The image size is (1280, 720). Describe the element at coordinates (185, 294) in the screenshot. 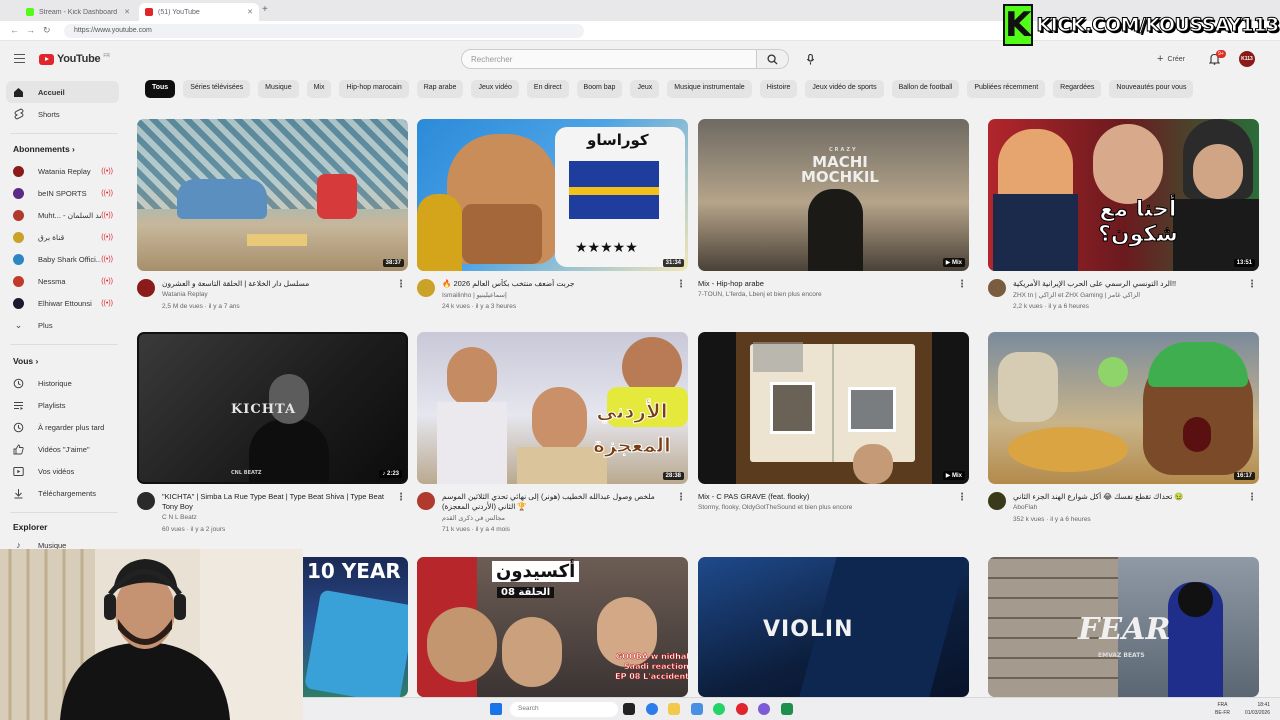

I see `channel-name: Watania Replay` at that location.